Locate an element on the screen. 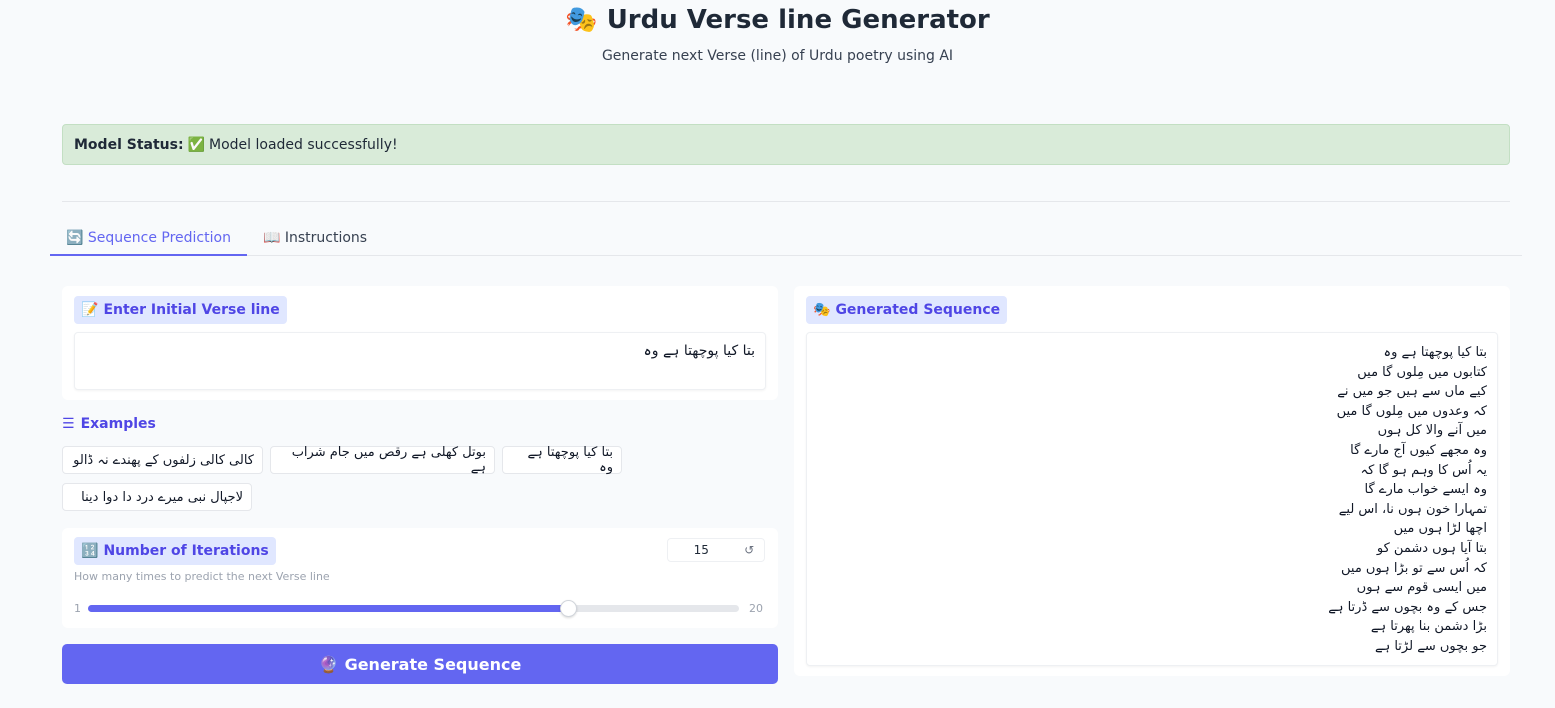 Image resolution: width=1555 pixels, height=708 pixels. check-icon: ✅ is located at coordinates (196, 144).